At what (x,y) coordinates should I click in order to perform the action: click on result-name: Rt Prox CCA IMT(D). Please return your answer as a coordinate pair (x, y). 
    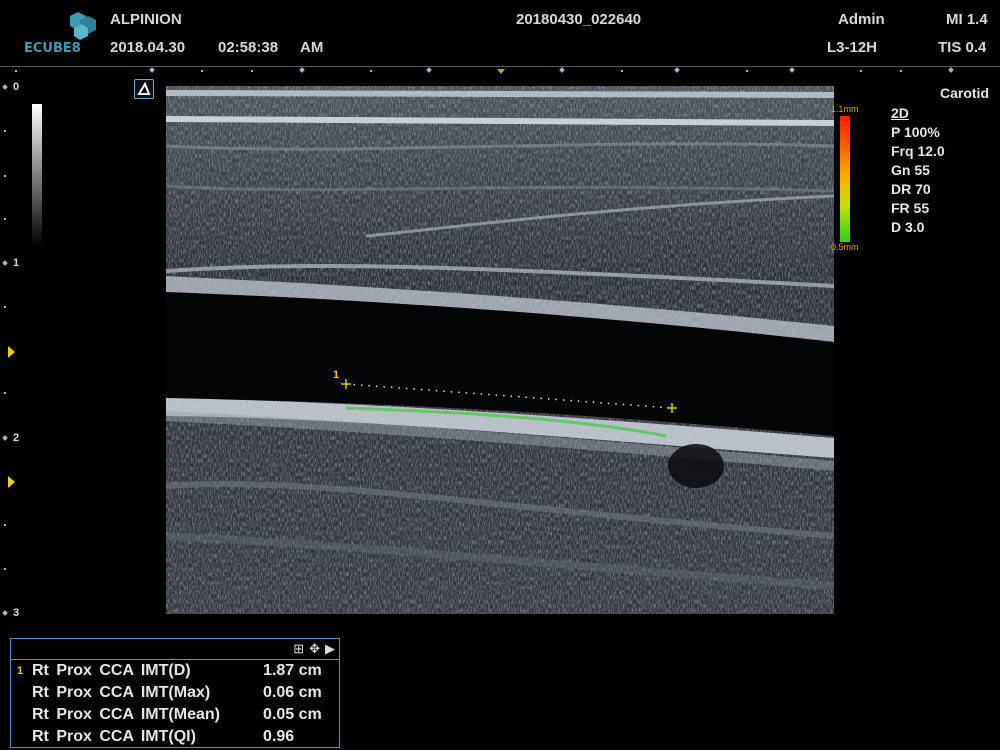
    Looking at the image, I should click on (111, 670).